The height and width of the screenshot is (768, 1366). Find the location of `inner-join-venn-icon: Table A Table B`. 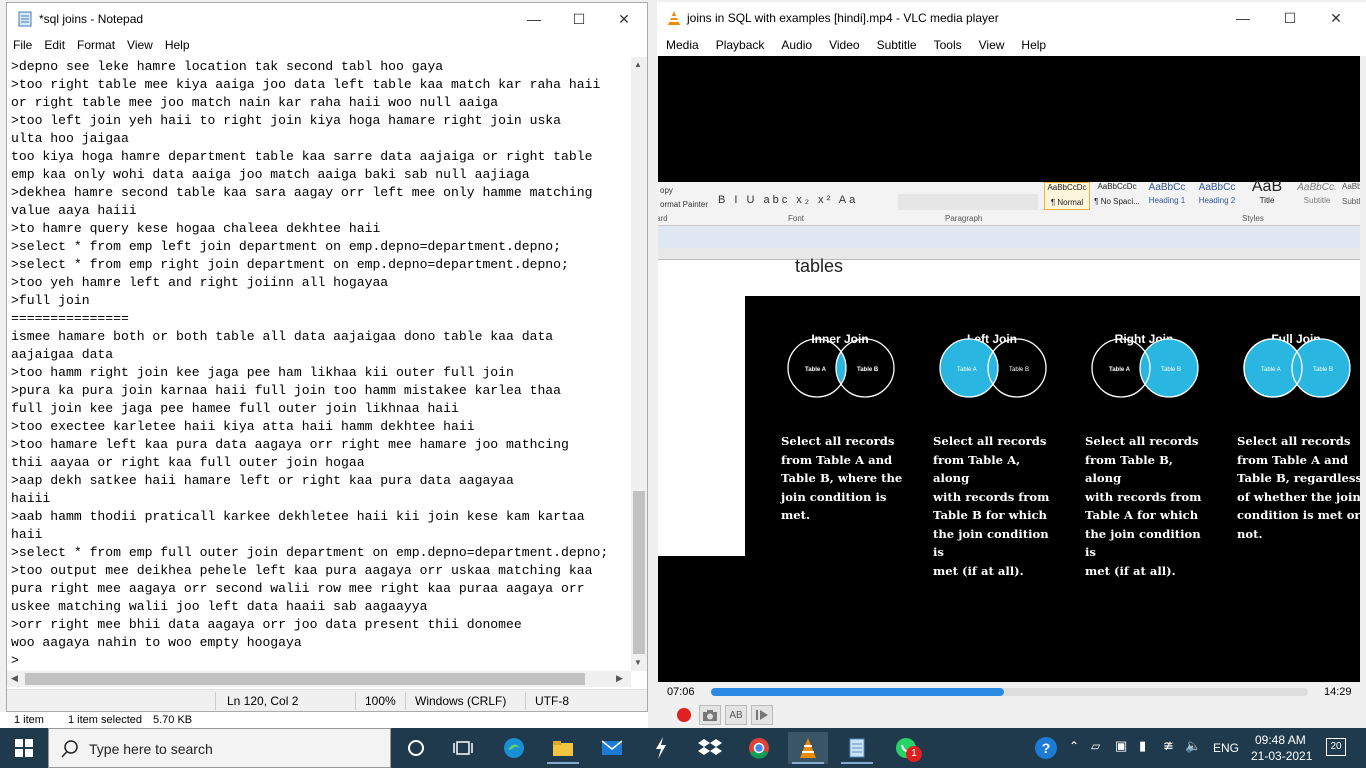

inner-join-venn-icon: Table A Table B is located at coordinates (841, 368).